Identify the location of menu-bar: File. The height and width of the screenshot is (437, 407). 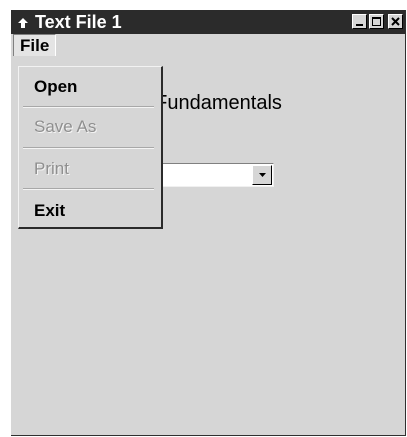
(208, 45).